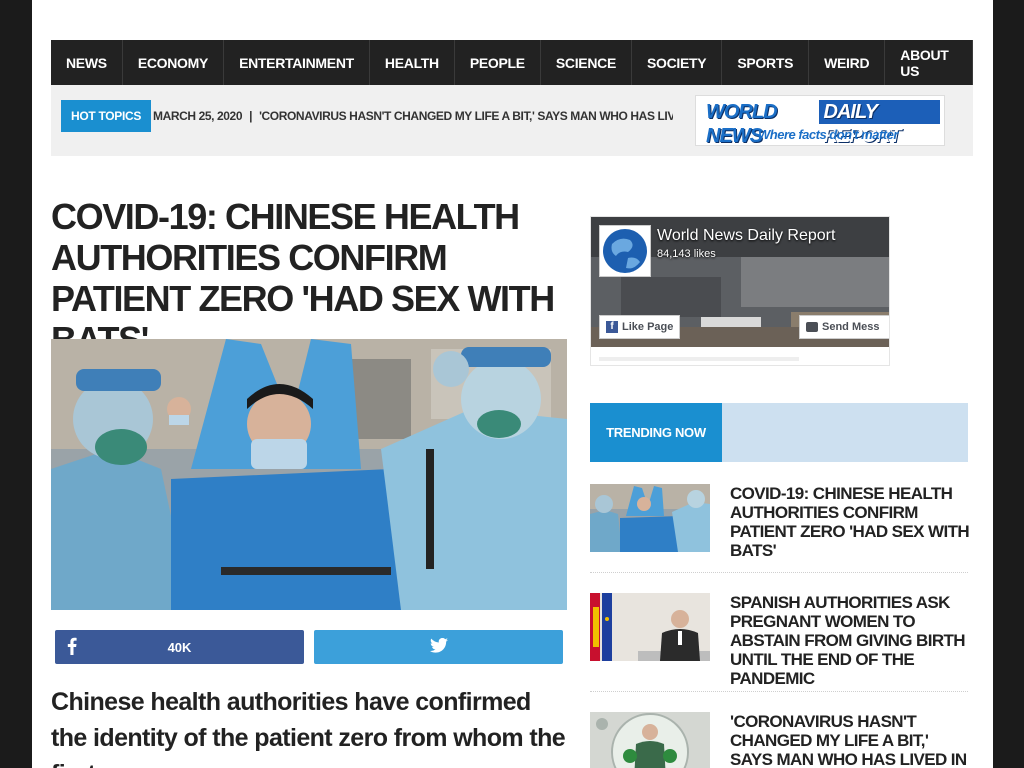 This screenshot has width=1024, height=768. What do you see at coordinates (198, 116) in the screenshot?
I see `ticker-date: MARCH 25, 2020` at bounding box center [198, 116].